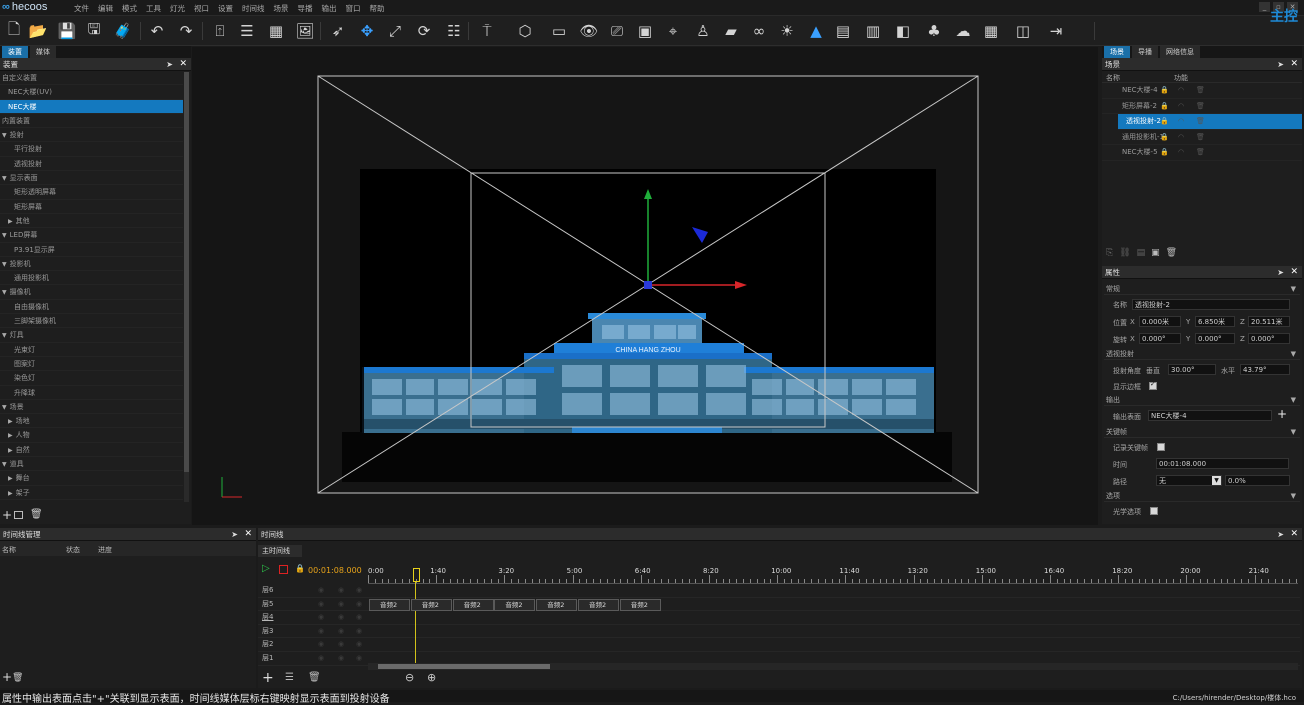  What do you see at coordinates (14, 31) in the screenshot?
I see `file-new-icon: 🗋` at bounding box center [14, 31].